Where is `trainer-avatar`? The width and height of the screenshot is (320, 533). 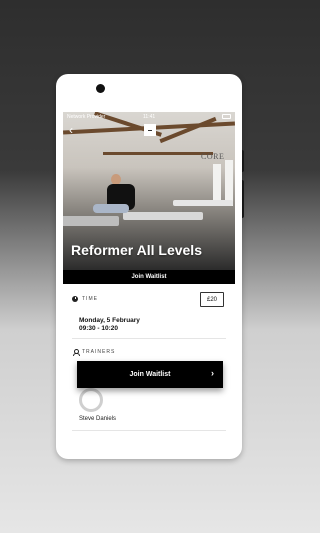
trainer-avatar is located at coordinates (91, 400).